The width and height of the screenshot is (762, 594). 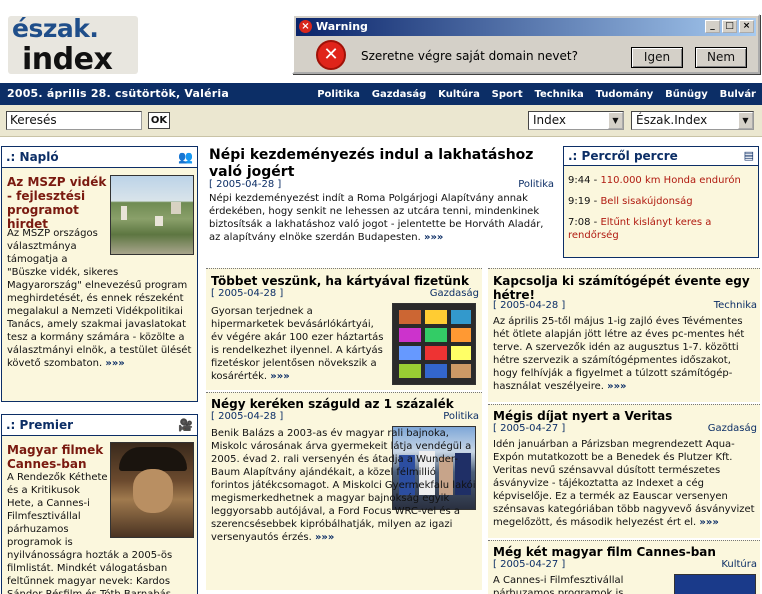 What do you see at coordinates (529, 428) in the screenshot?
I see `article-date: [ 2005-04-27 ]` at bounding box center [529, 428].